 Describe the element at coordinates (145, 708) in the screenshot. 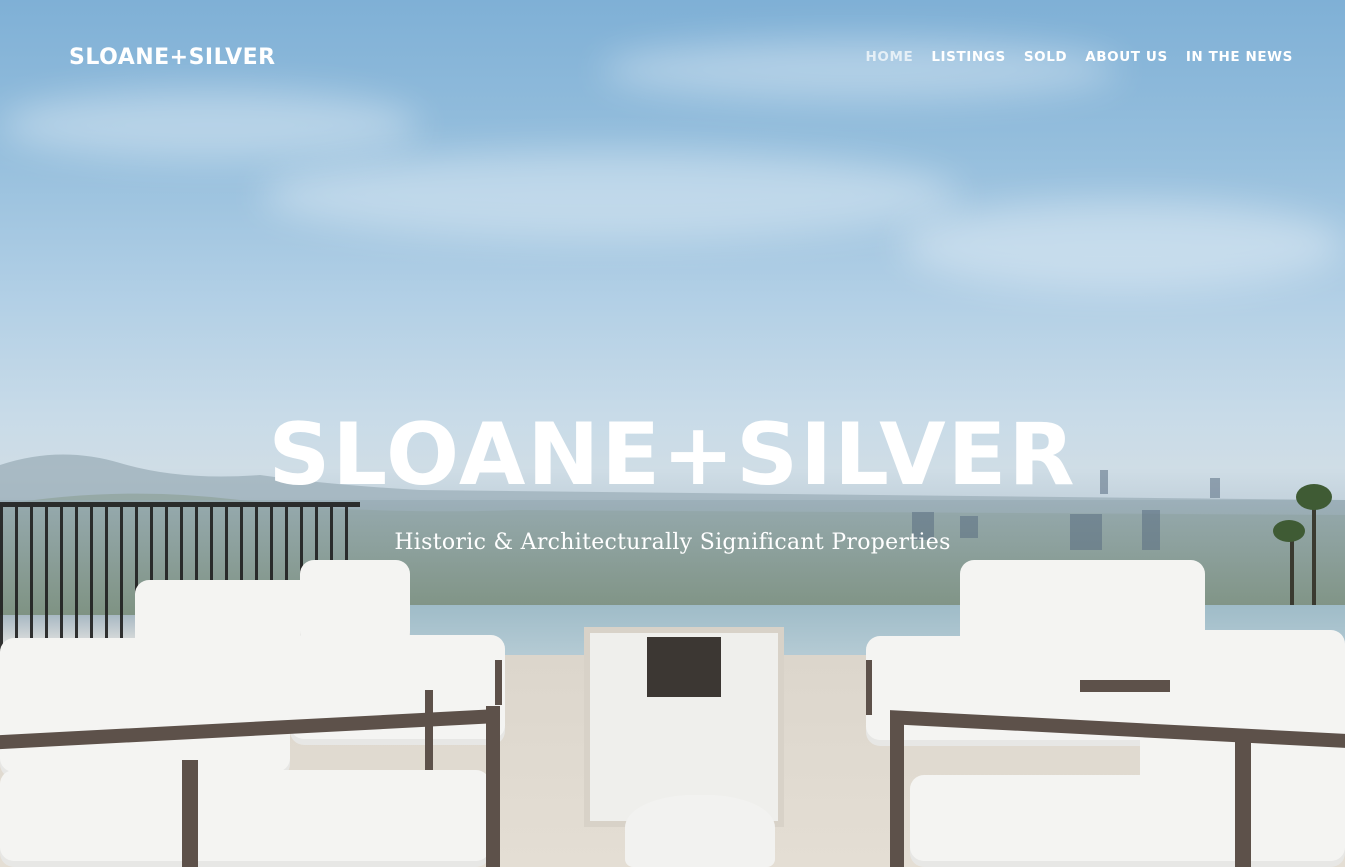

I see `sofa-back` at that location.